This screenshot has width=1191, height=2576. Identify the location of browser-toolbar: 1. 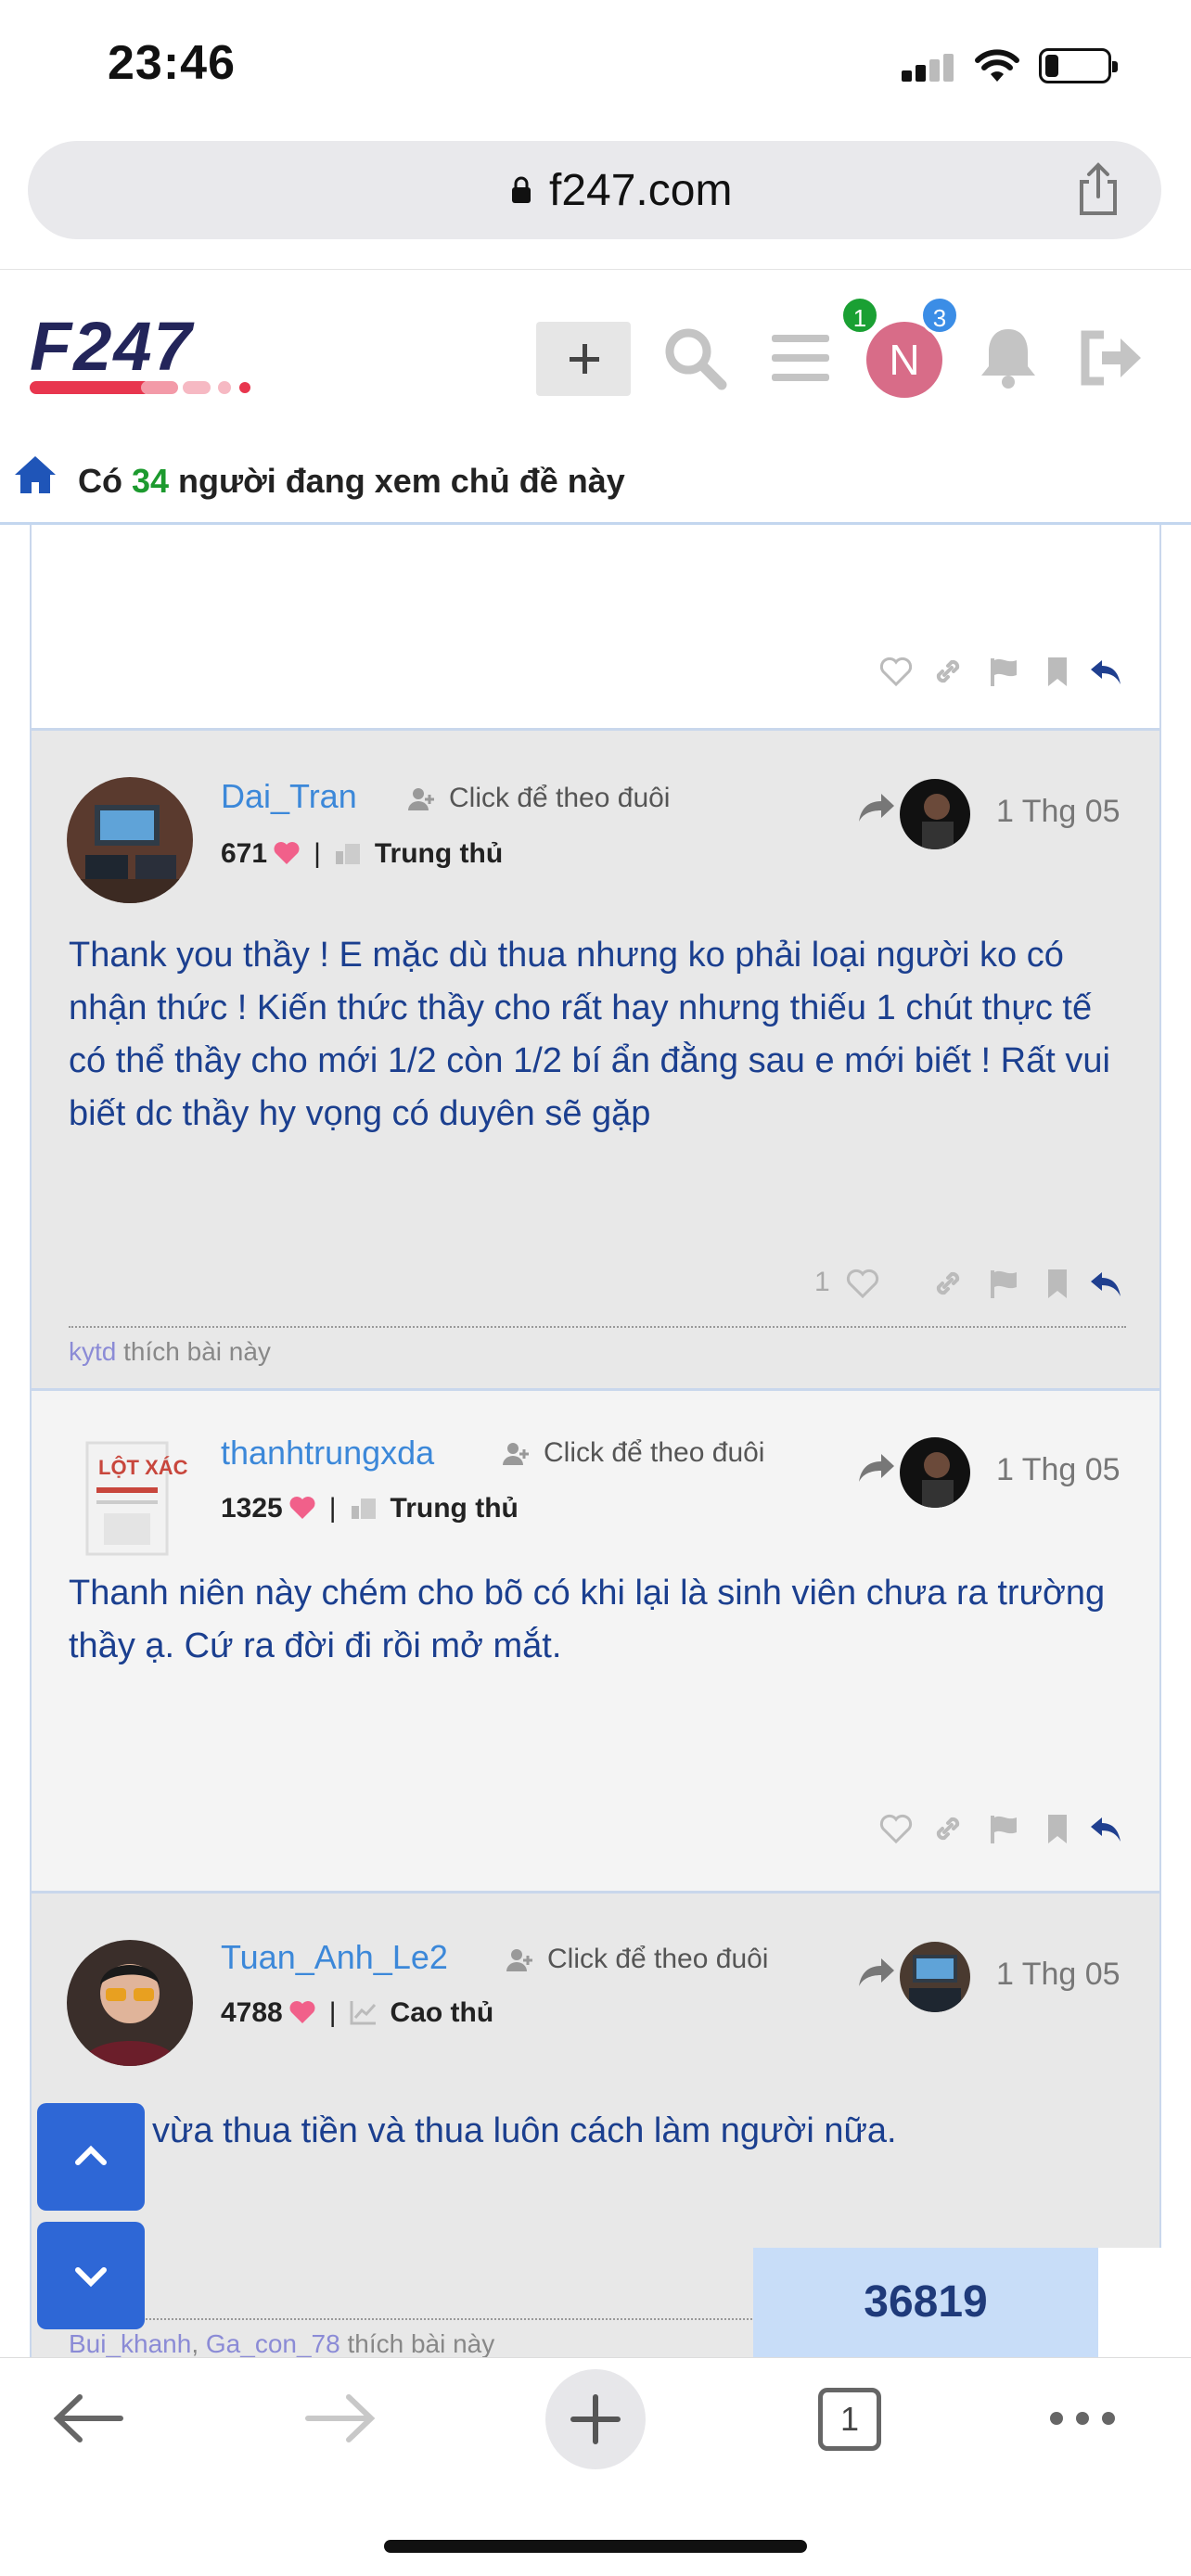
(595, 2466).